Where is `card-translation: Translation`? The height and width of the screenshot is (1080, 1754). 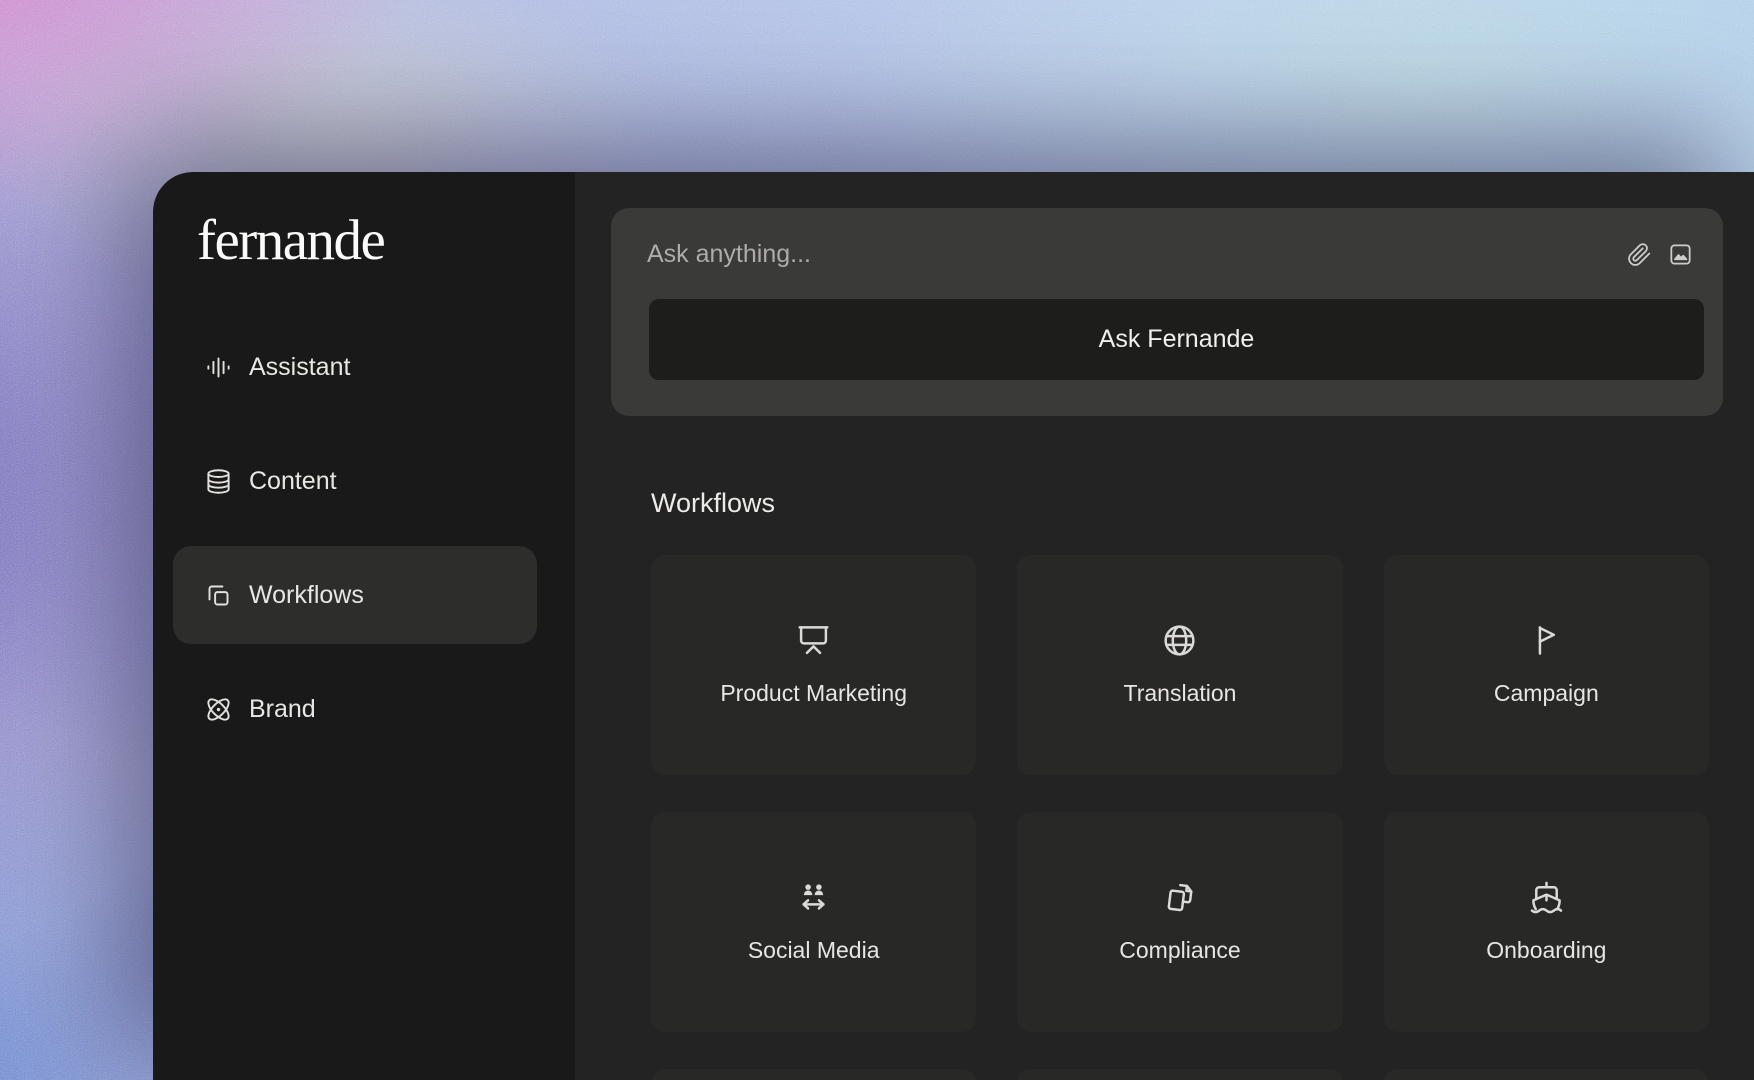 card-translation: Translation is located at coordinates (1180, 665).